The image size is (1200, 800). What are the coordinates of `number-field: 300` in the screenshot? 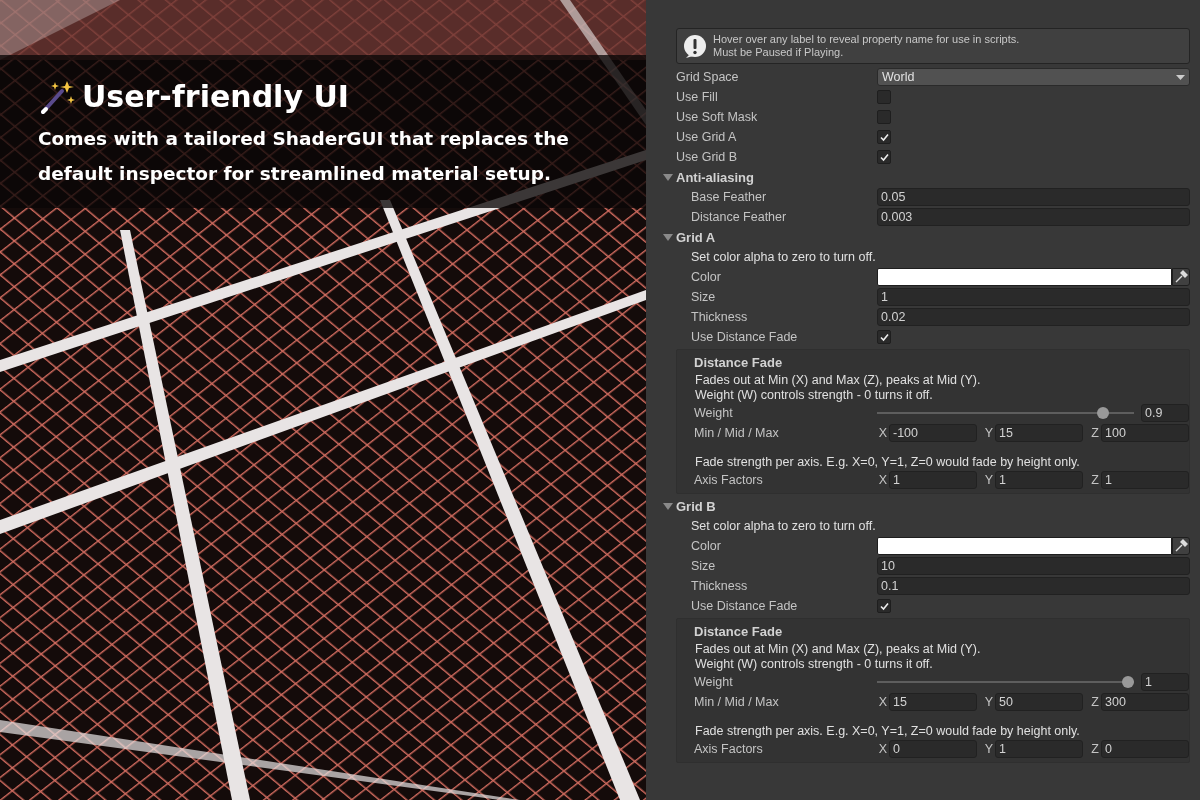 It's located at (1145, 702).